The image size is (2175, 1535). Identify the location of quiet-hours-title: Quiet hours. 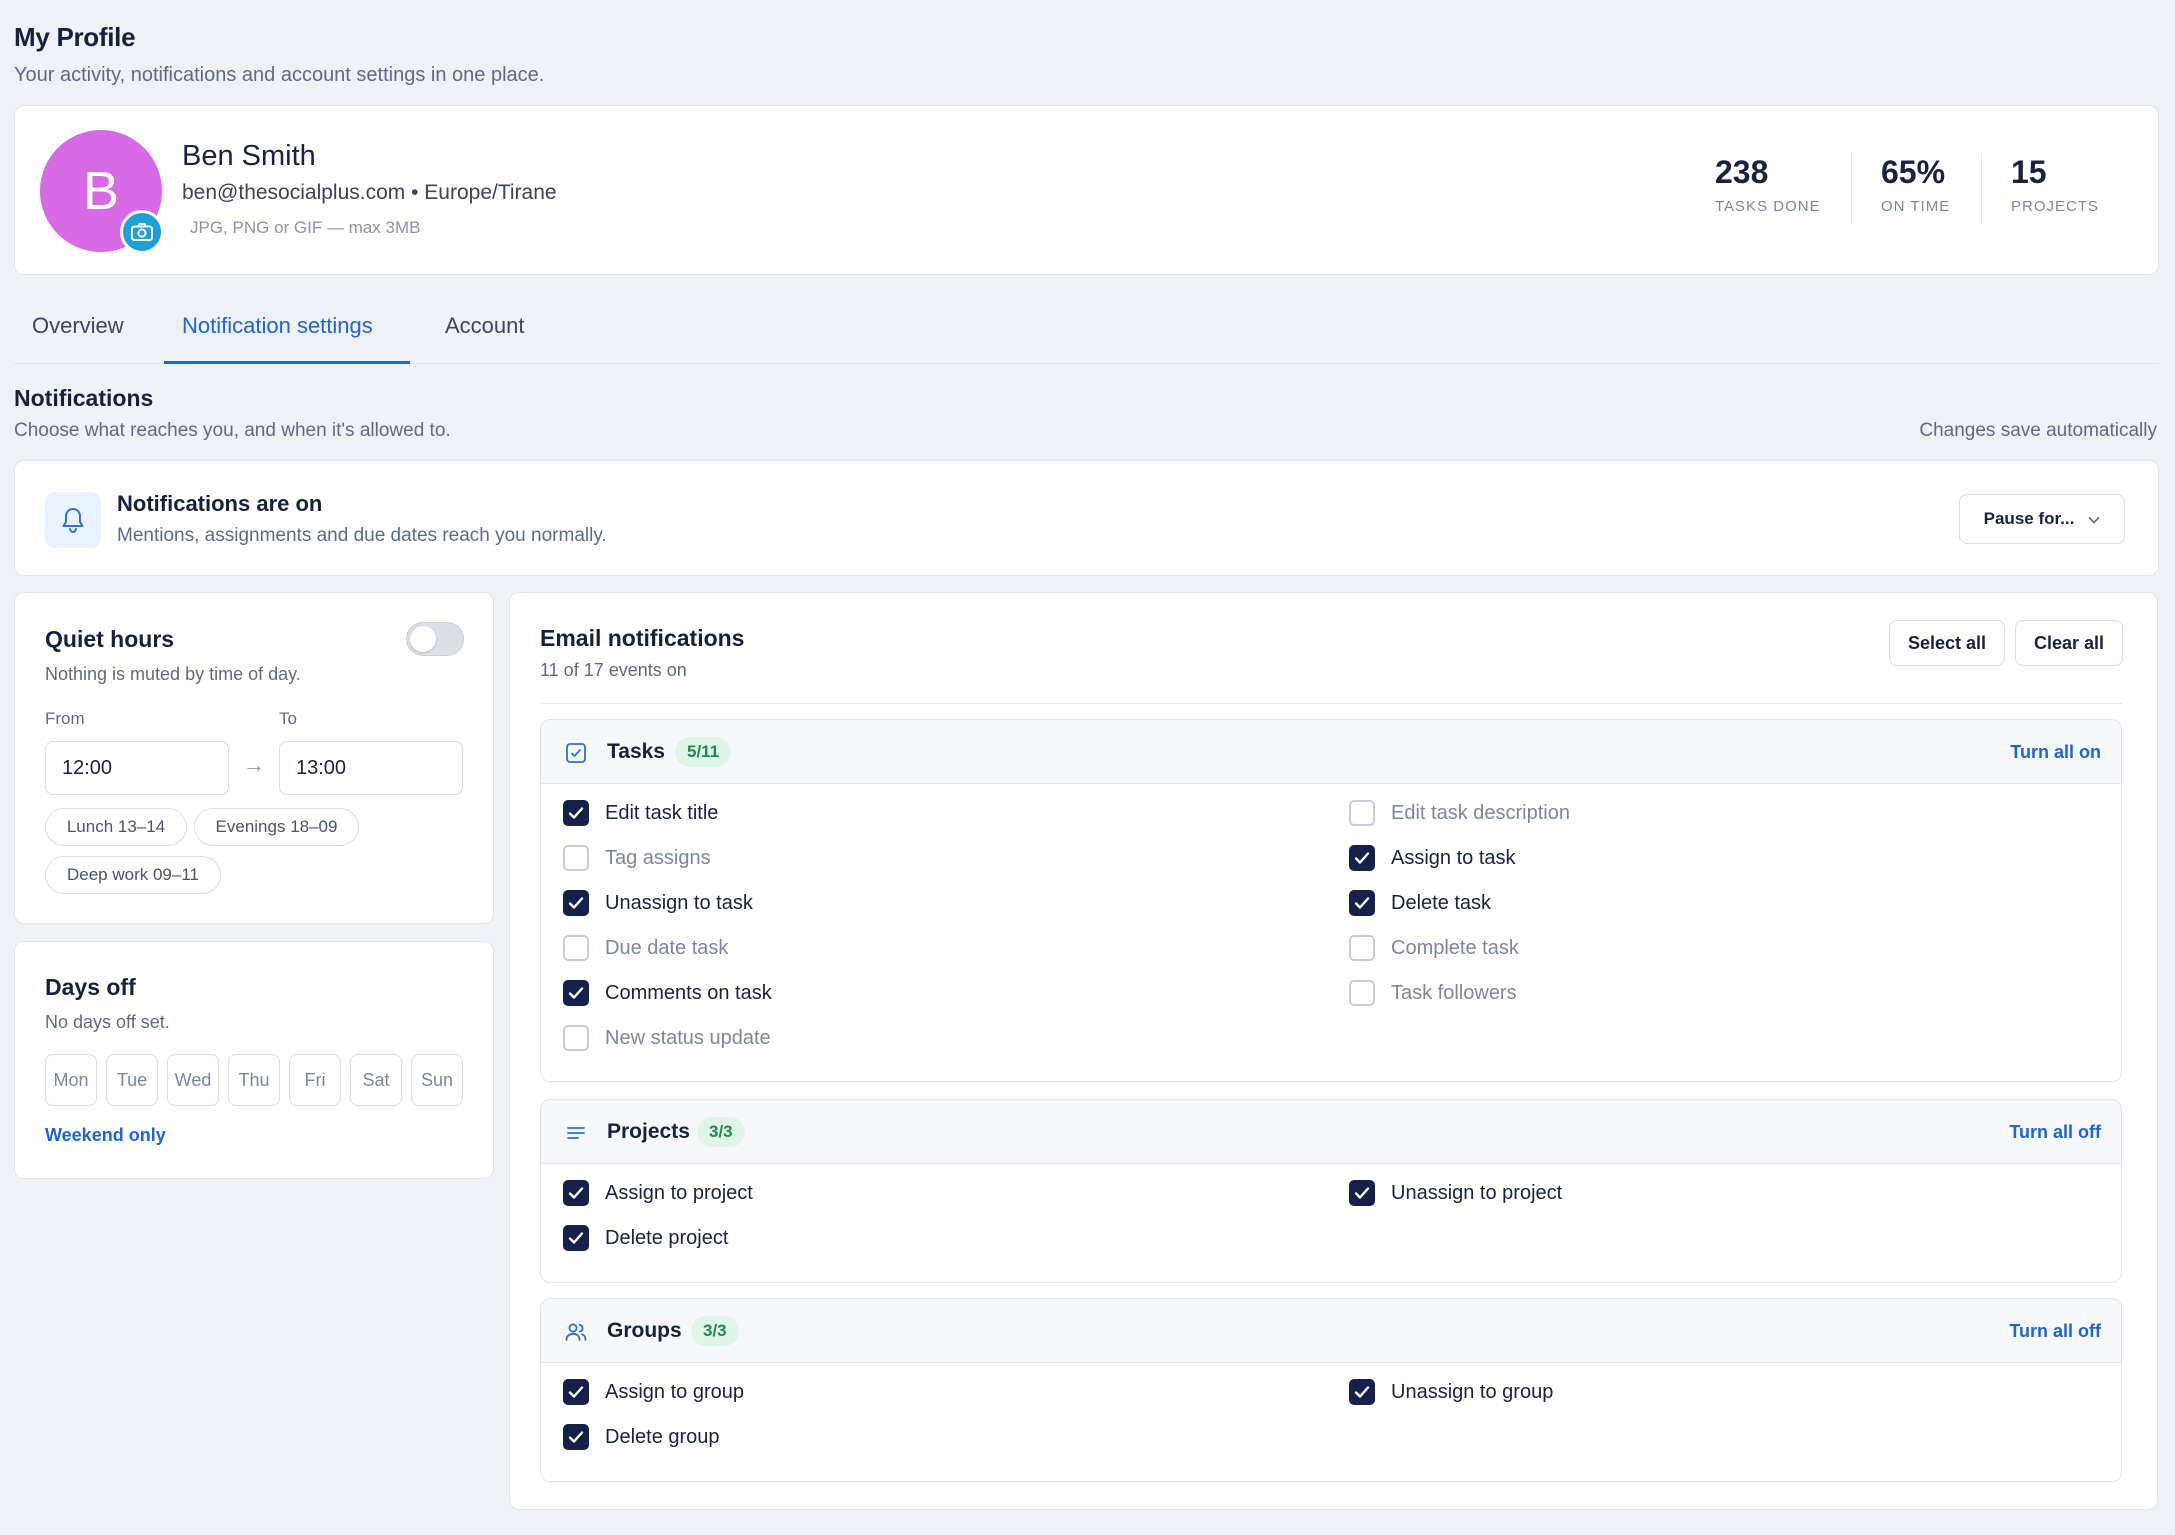
(110, 639).